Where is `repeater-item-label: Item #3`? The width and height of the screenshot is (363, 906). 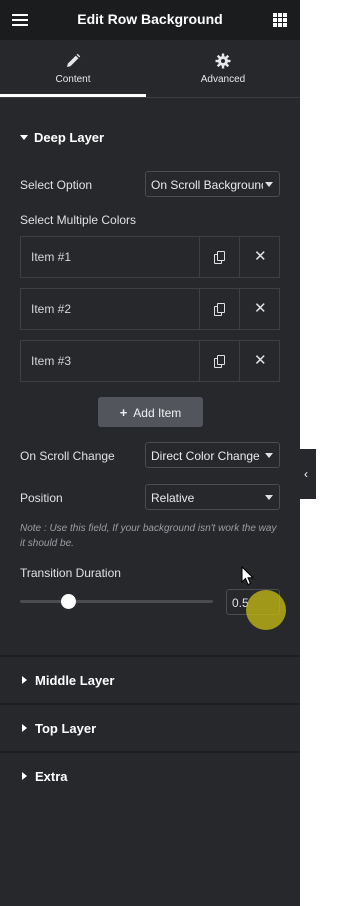
repeater-item-label: Item #3 is located at coordinates (51, 361).